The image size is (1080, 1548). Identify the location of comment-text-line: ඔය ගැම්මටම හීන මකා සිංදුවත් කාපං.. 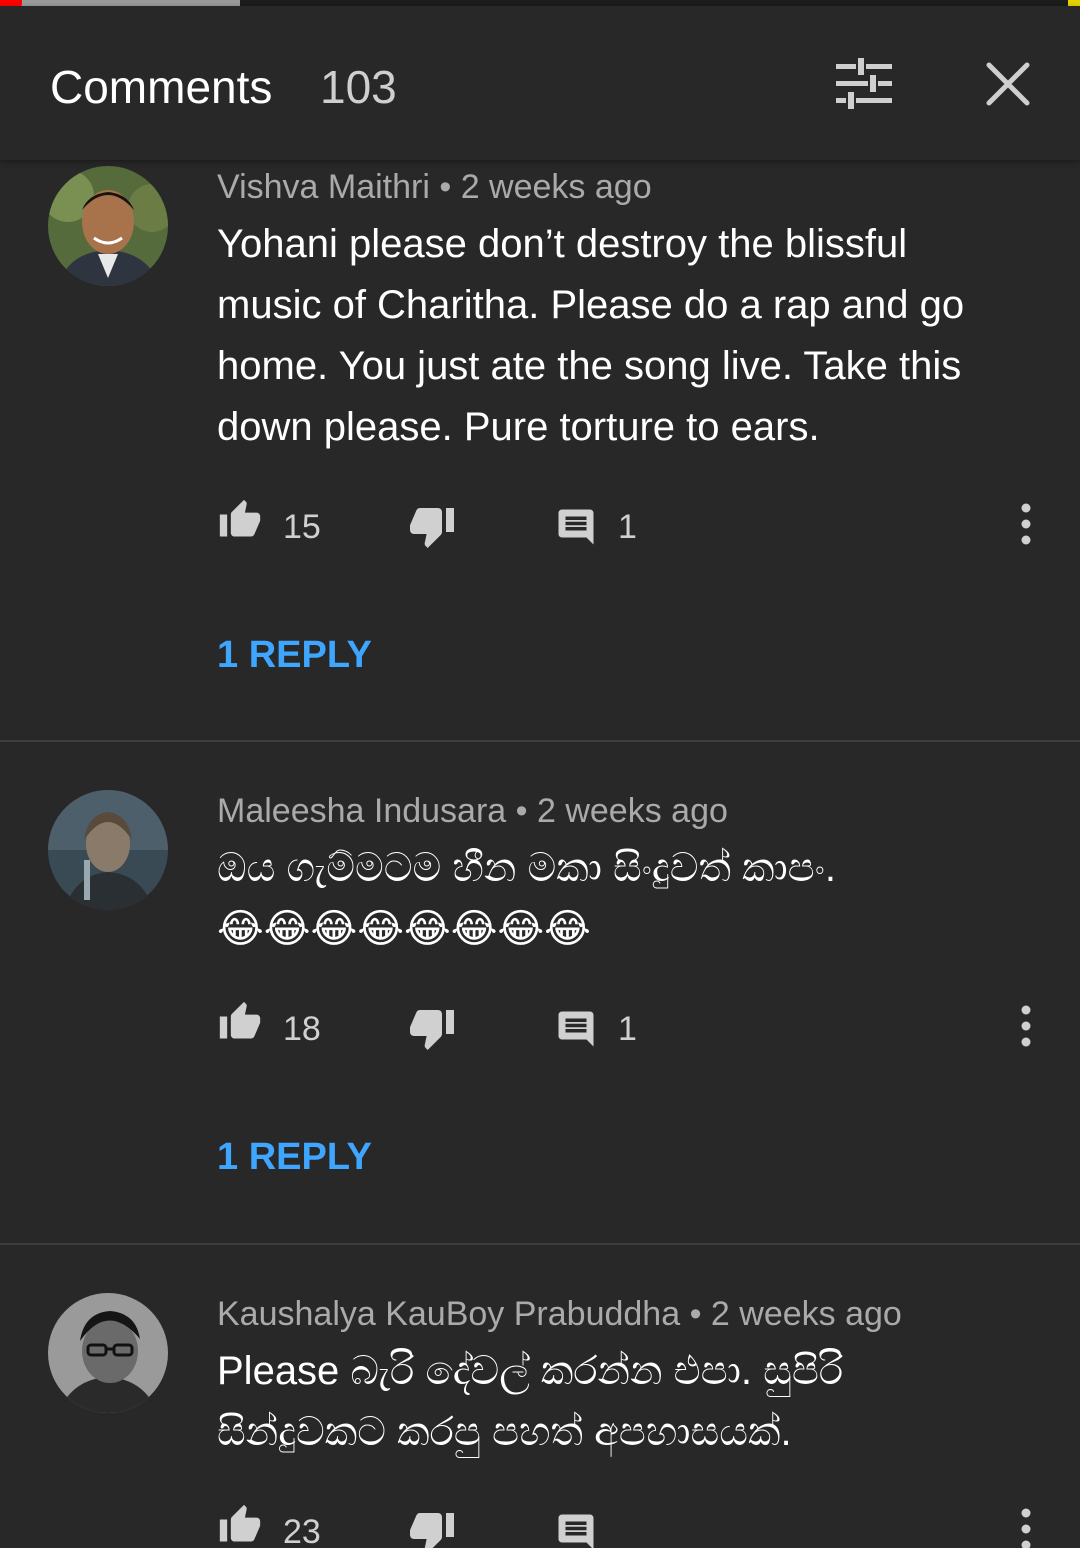
(527, 868).